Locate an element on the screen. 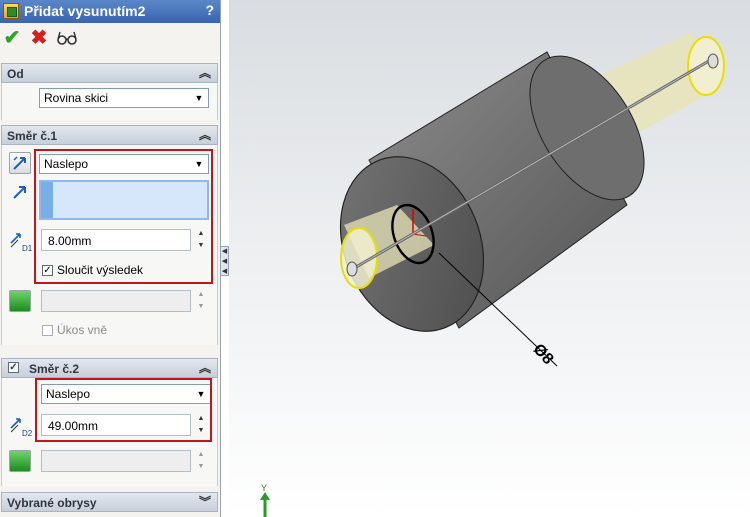 This screenshot has width=750, height=517. panel-titlebar: Přidat vysunutím2 ? is located at coordinates (110, 11).